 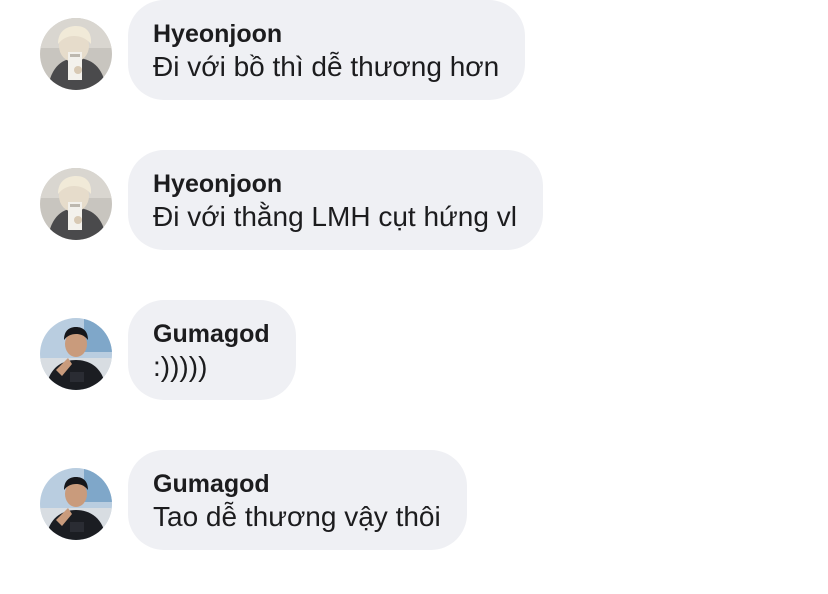 I want to click on message-text: Tao dễ thương vậy thôi, so click(x=297, y=516).